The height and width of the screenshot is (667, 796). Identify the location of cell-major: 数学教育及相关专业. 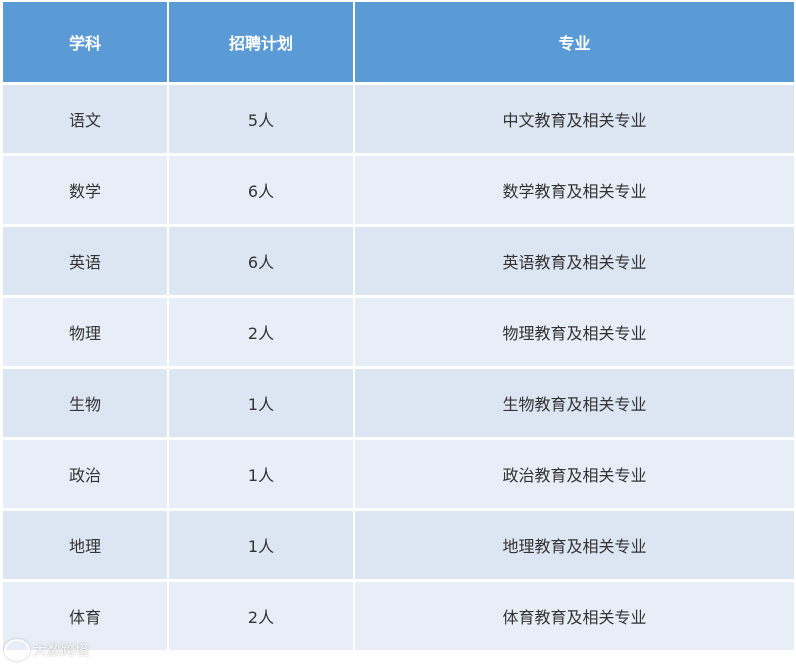
(574, 191).